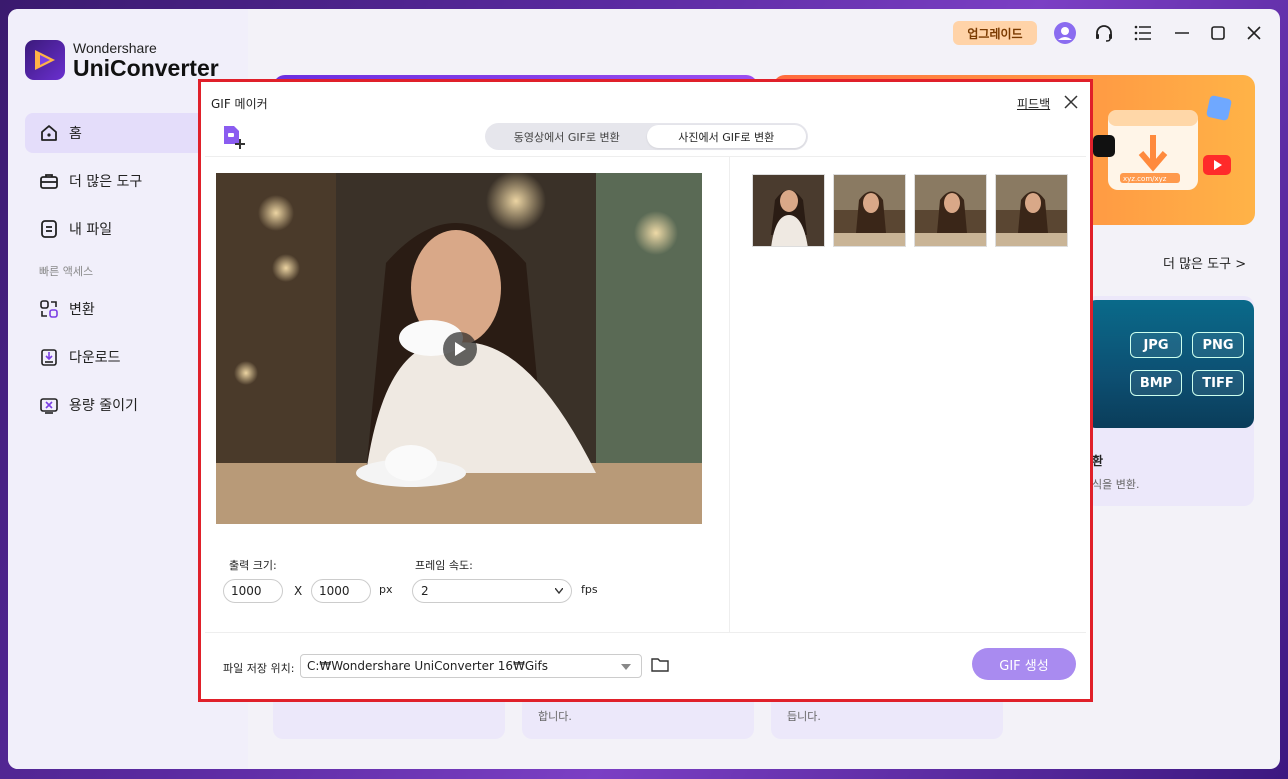  Describe the element at coordinates (1254, 33) in the screenshot. I see `window-close-icon` at that location.